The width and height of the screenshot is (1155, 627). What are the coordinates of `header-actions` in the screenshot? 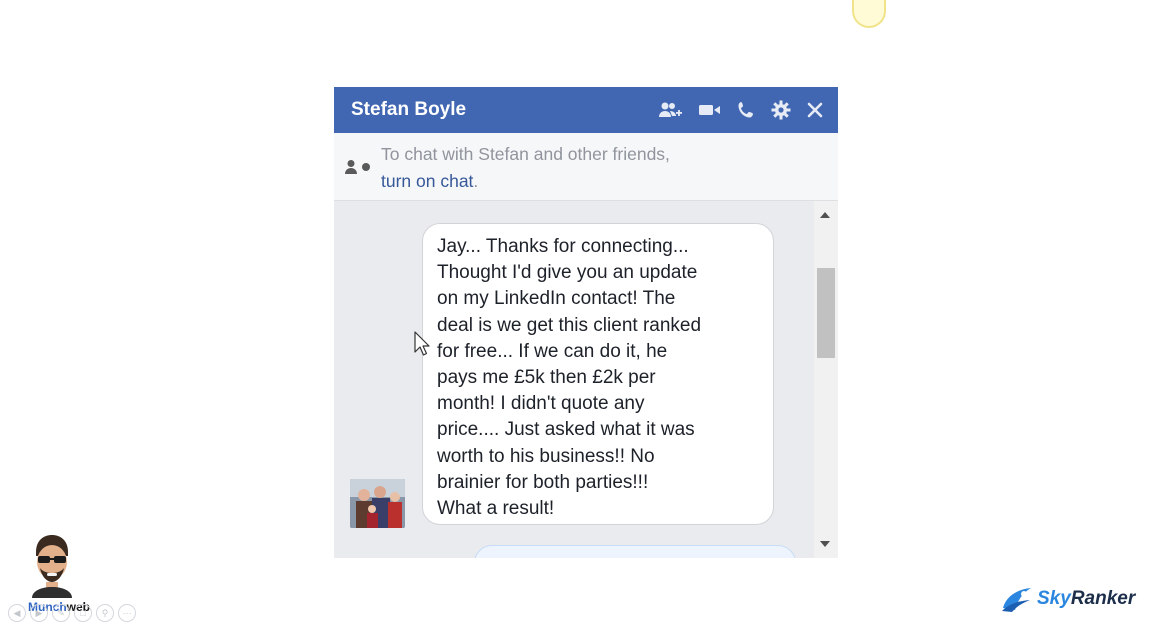 It's located at (748, 110).